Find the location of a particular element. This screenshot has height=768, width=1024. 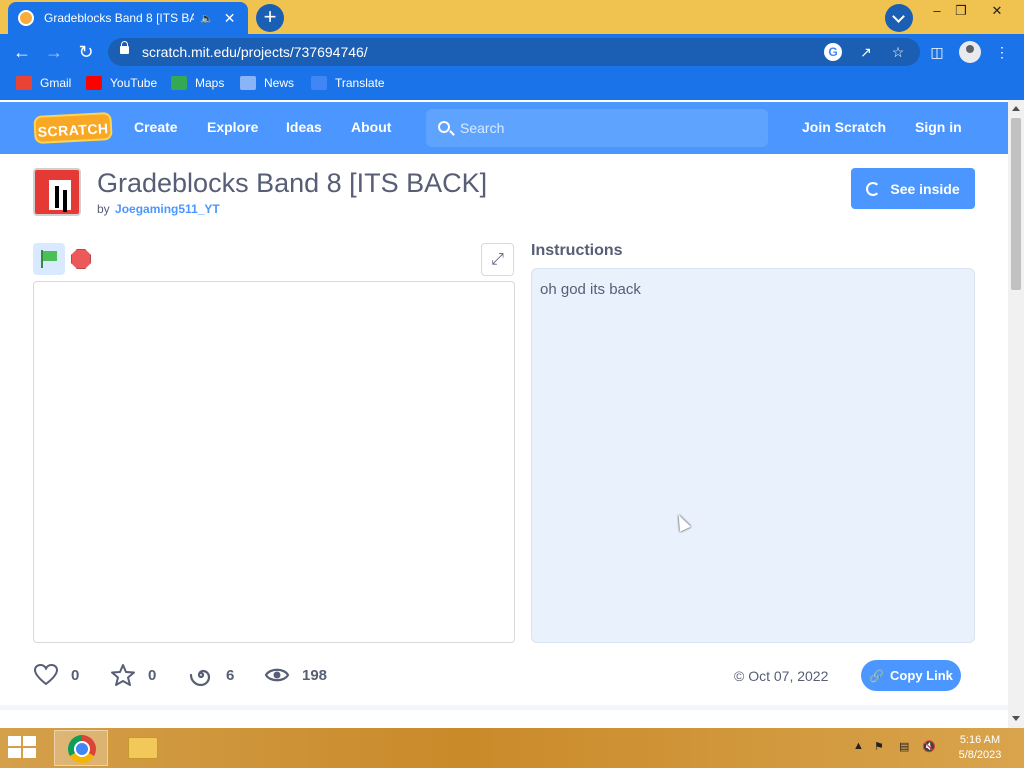

see-inside-label: See inside is located at coordinates (925, 188).